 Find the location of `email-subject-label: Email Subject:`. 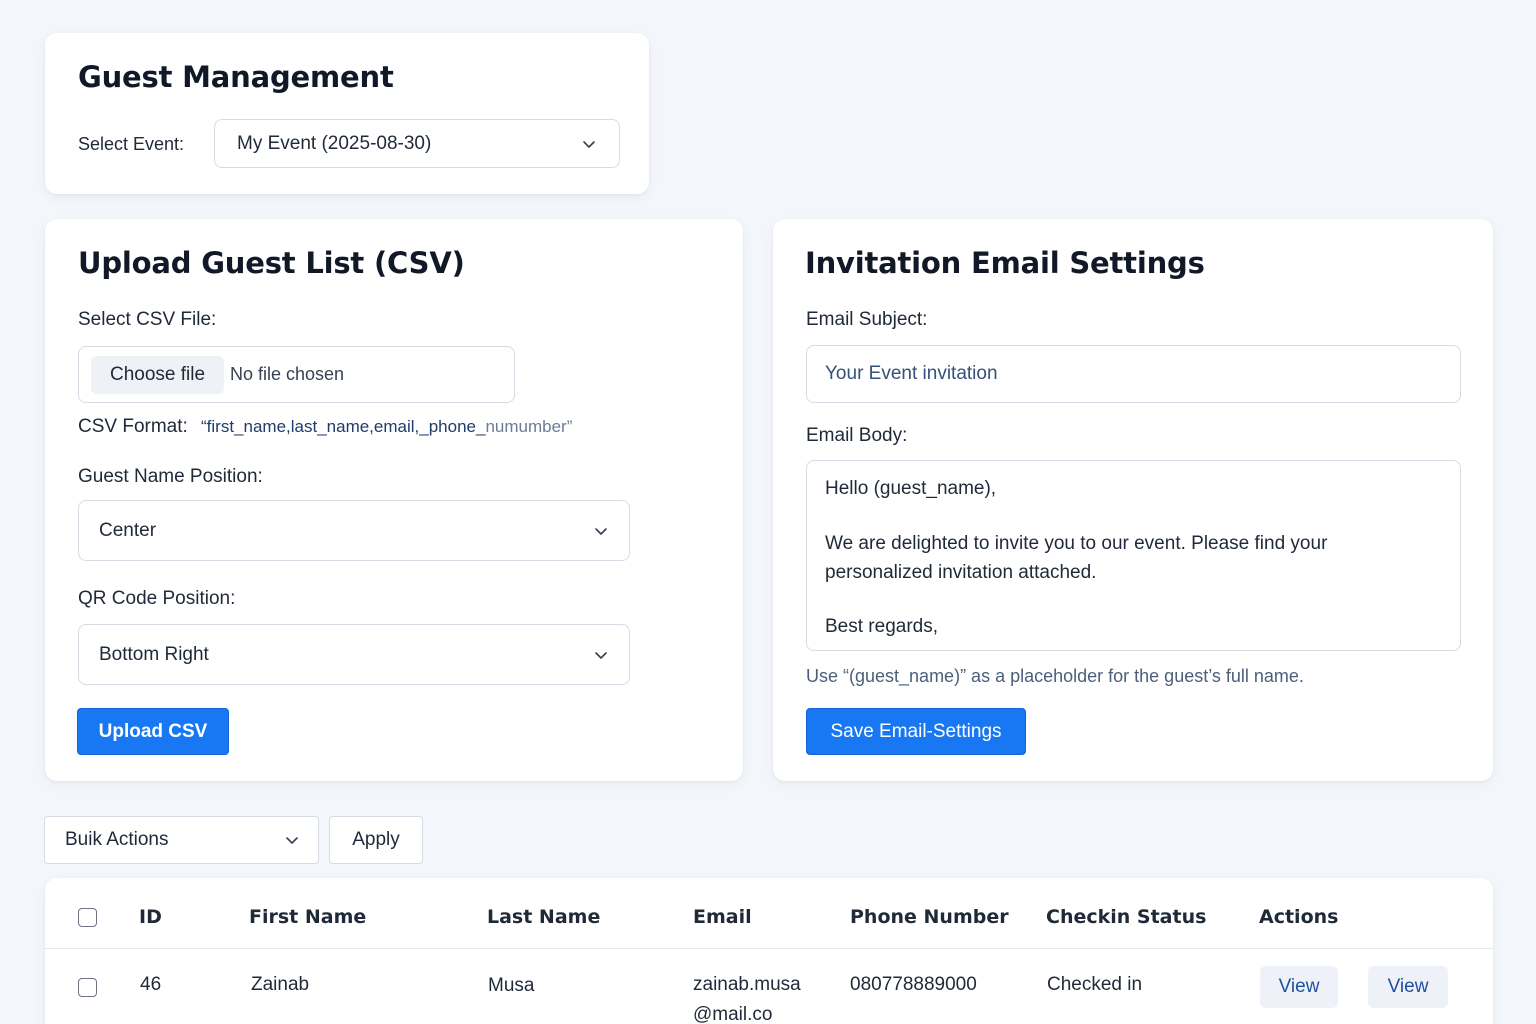

email-subject-label: Email Subject: is located at coordinates (867, 319).